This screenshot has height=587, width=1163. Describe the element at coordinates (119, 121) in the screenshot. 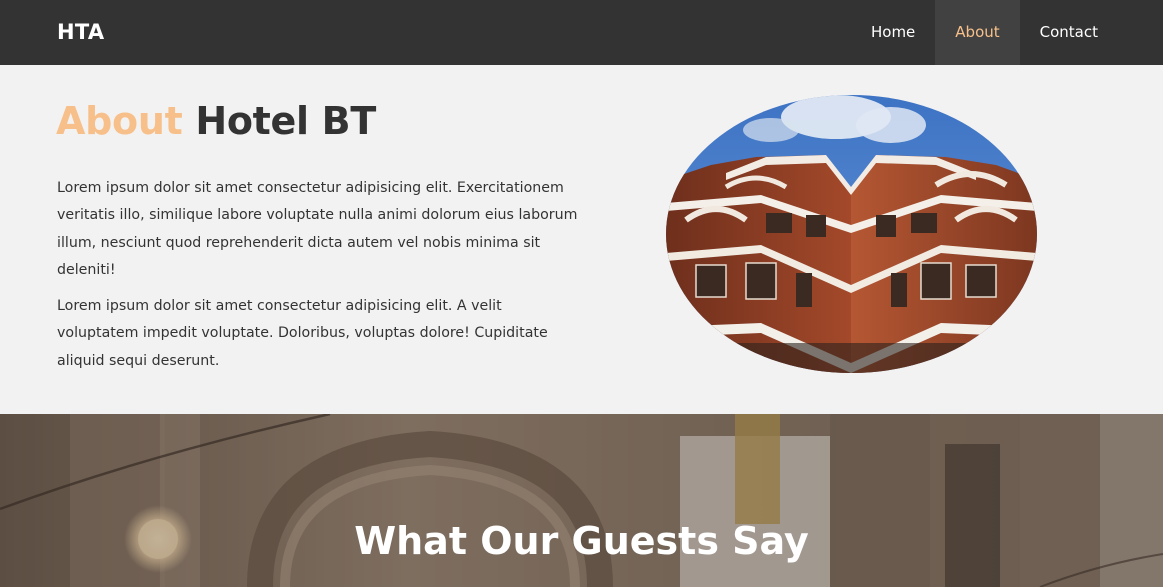

I see `about-title-accent: About` at that location.